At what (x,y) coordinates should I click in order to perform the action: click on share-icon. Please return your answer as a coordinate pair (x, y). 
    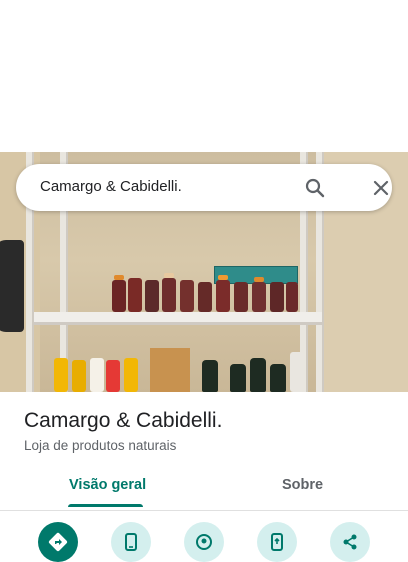
    Looking at the image, I should click on (350, 542).